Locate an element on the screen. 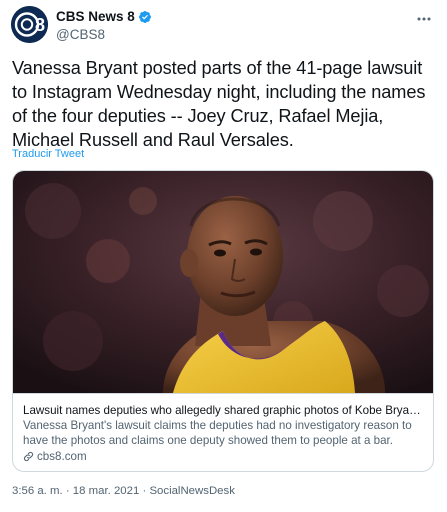  author-handle: @CBS8 is located at coordinates (80, 35).